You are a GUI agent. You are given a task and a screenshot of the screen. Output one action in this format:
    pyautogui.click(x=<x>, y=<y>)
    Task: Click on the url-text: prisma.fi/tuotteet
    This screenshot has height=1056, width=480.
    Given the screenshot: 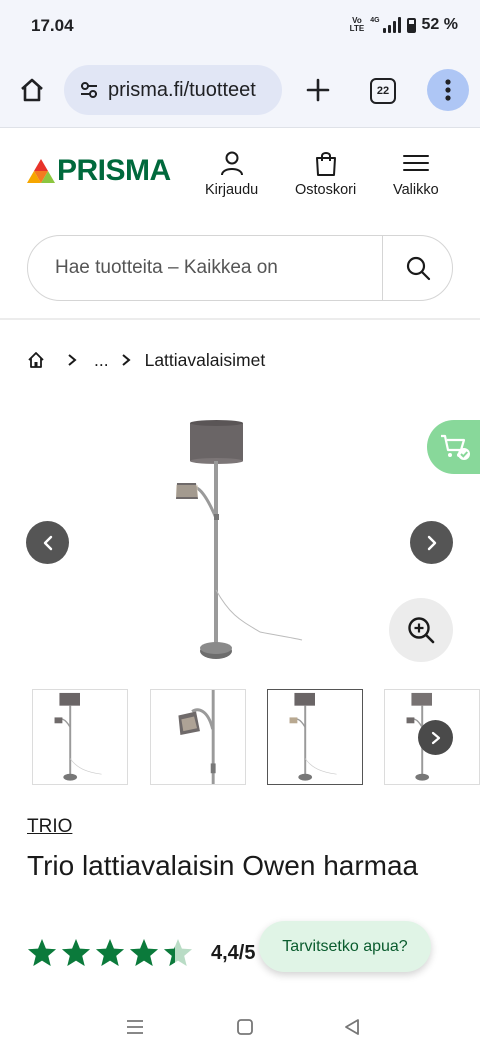 What is the action you would take?
    pyautogui.click(x=182, y=89)
    